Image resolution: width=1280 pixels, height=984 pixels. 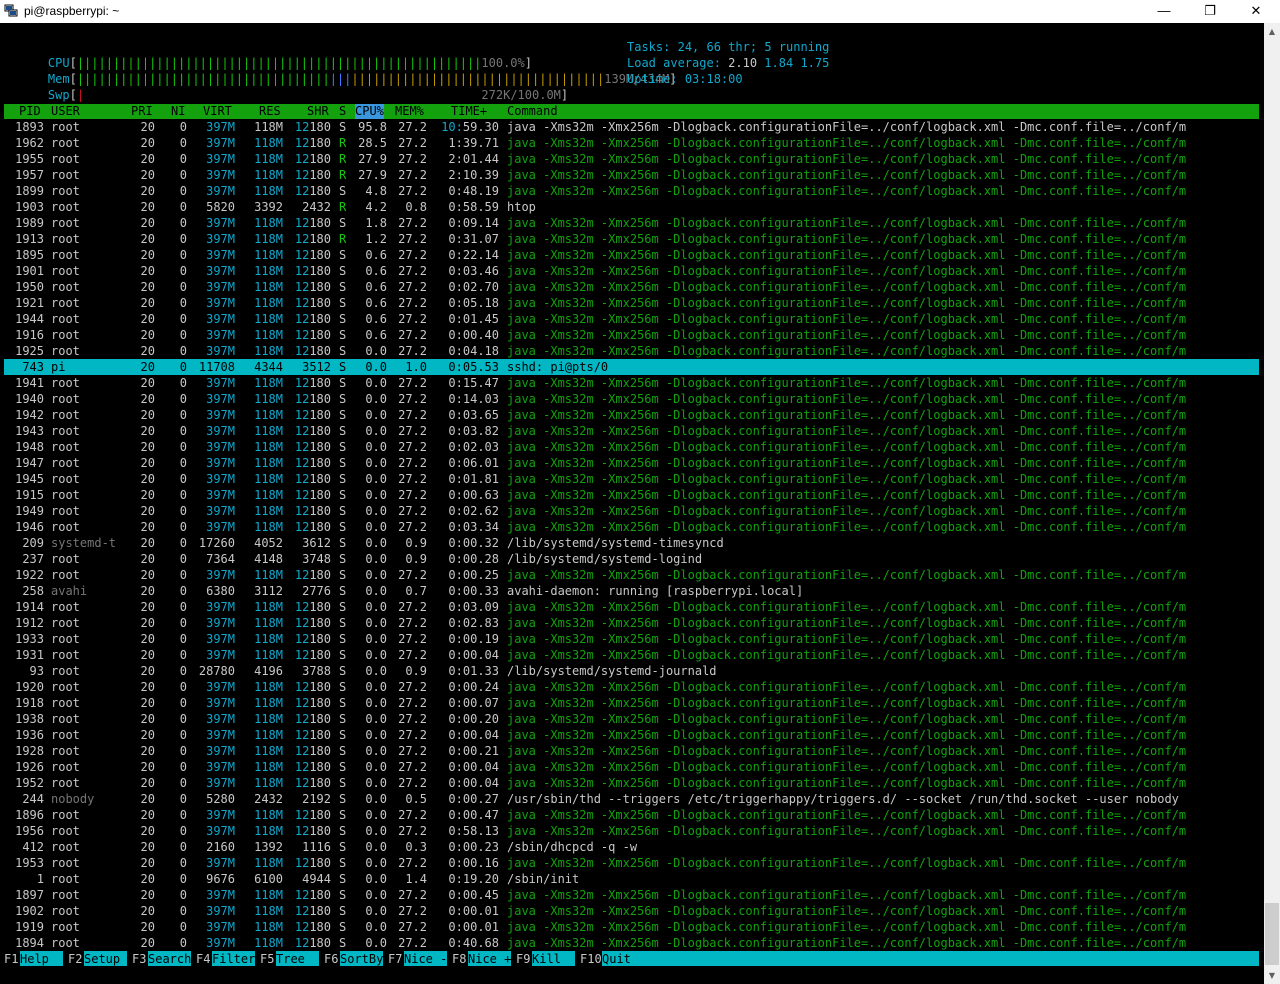 What do you see at coordinates (316, 879) in the screenshot?
I see `process-shr: 4944` at bounding box center [316, 879].